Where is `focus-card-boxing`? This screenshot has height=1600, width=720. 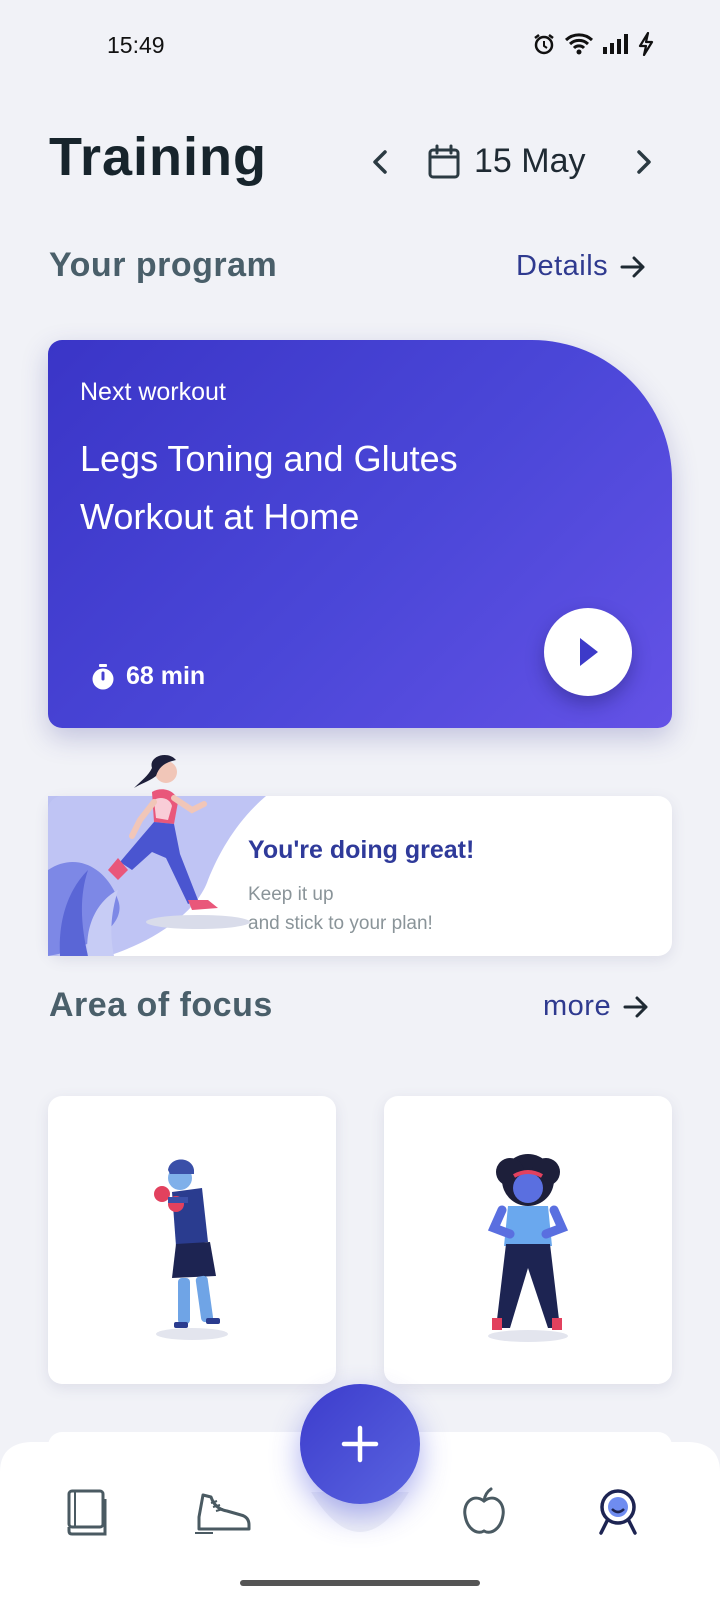
focus-card-boxing is located at coordinates (192, 1240).